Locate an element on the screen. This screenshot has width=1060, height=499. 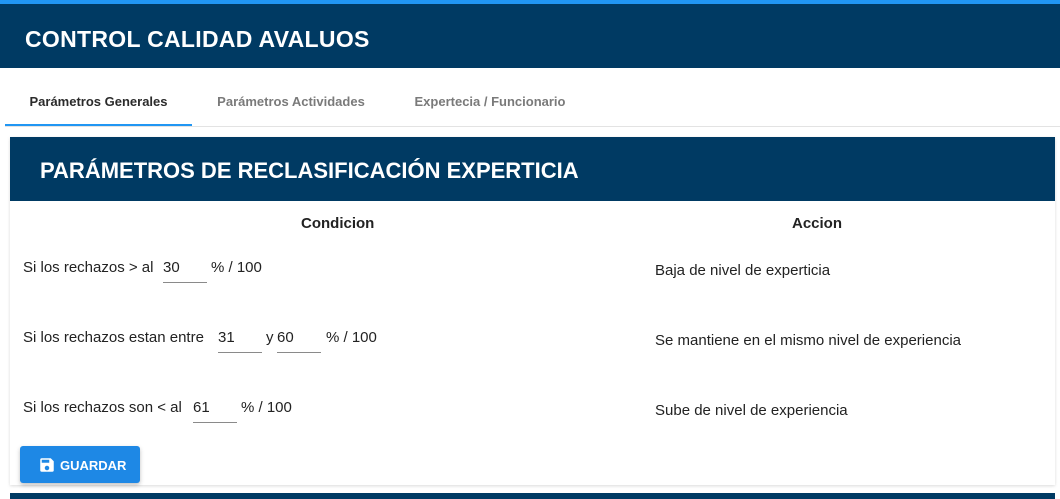
app-header: CONTROL CALIDAD AVALUOS is located at coordinates (530, 34).